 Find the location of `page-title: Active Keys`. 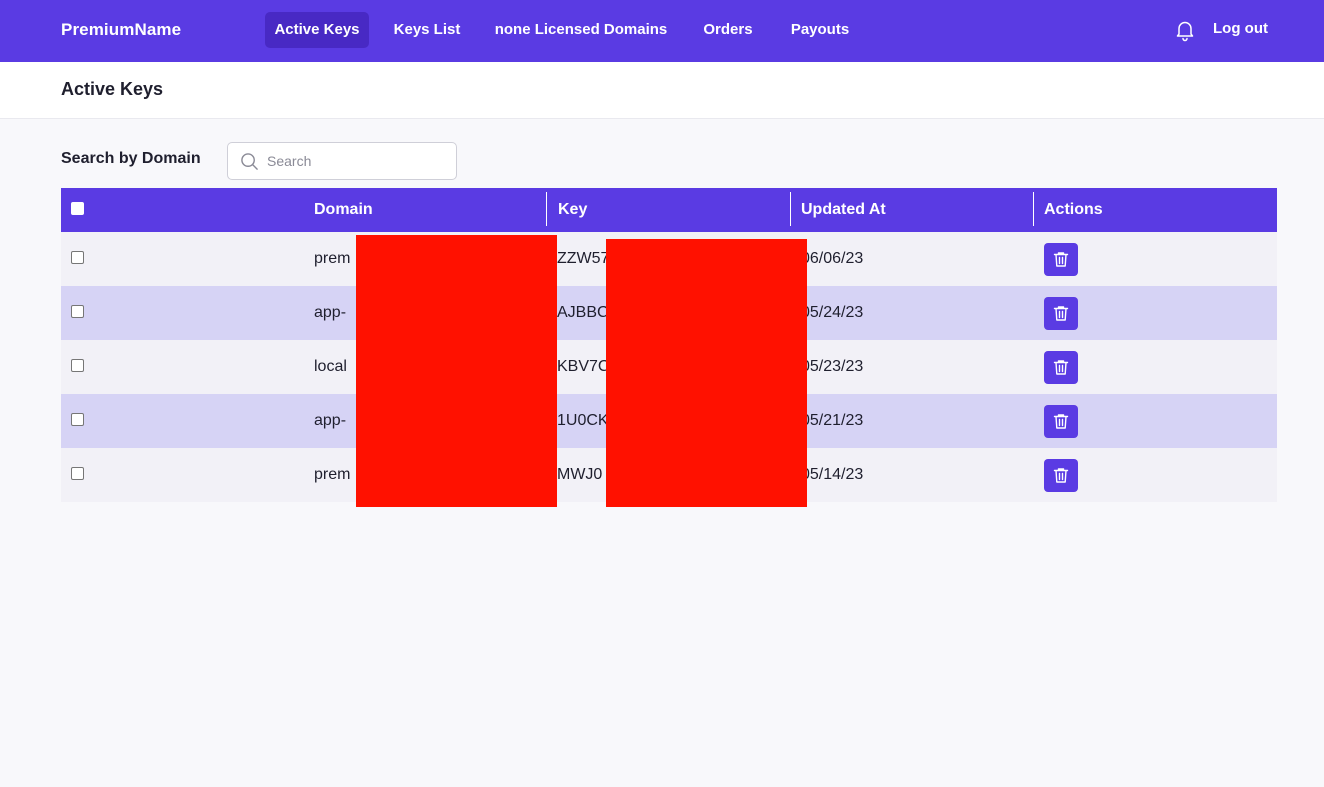

page-title: Active Keys is located at coordinates (112, 89).